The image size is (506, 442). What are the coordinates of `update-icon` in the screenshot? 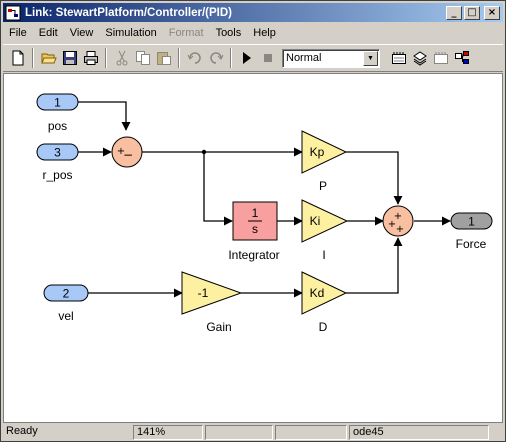 It's located at (419, 58).